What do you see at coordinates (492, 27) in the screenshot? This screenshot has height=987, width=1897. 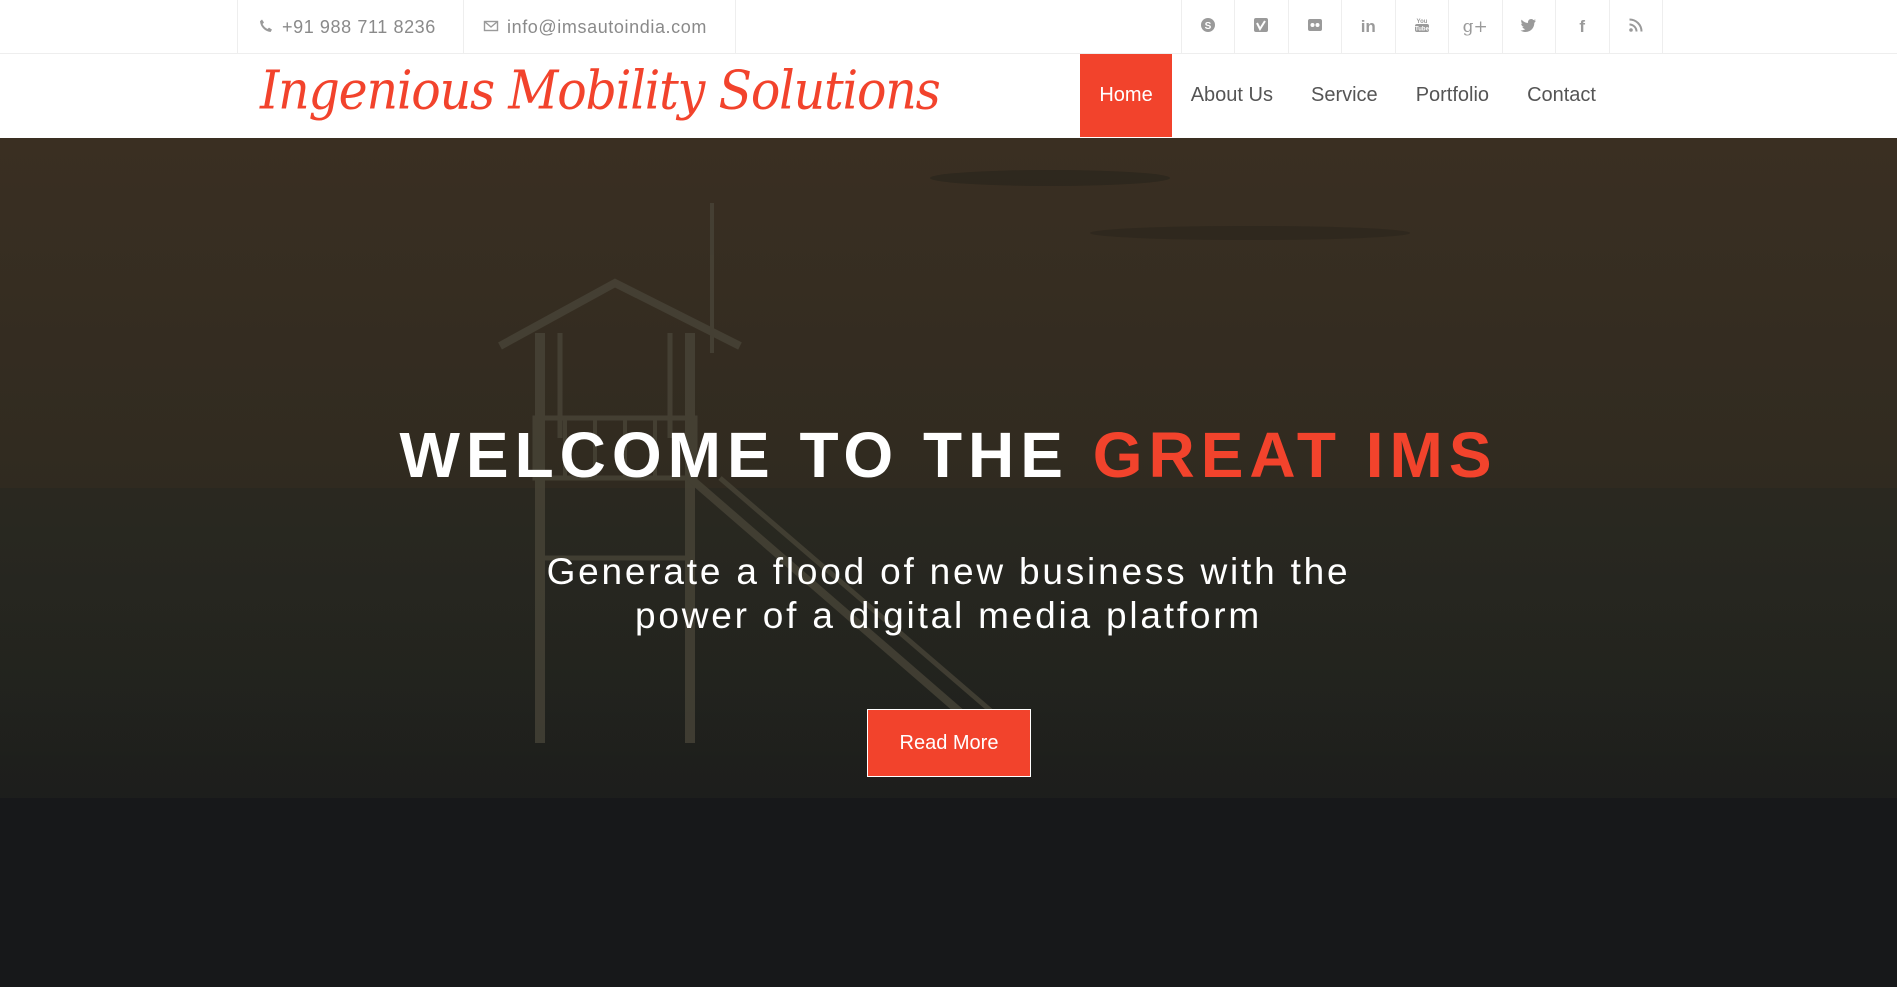 I see `envelope-icon` at bounding box center [492, 27].